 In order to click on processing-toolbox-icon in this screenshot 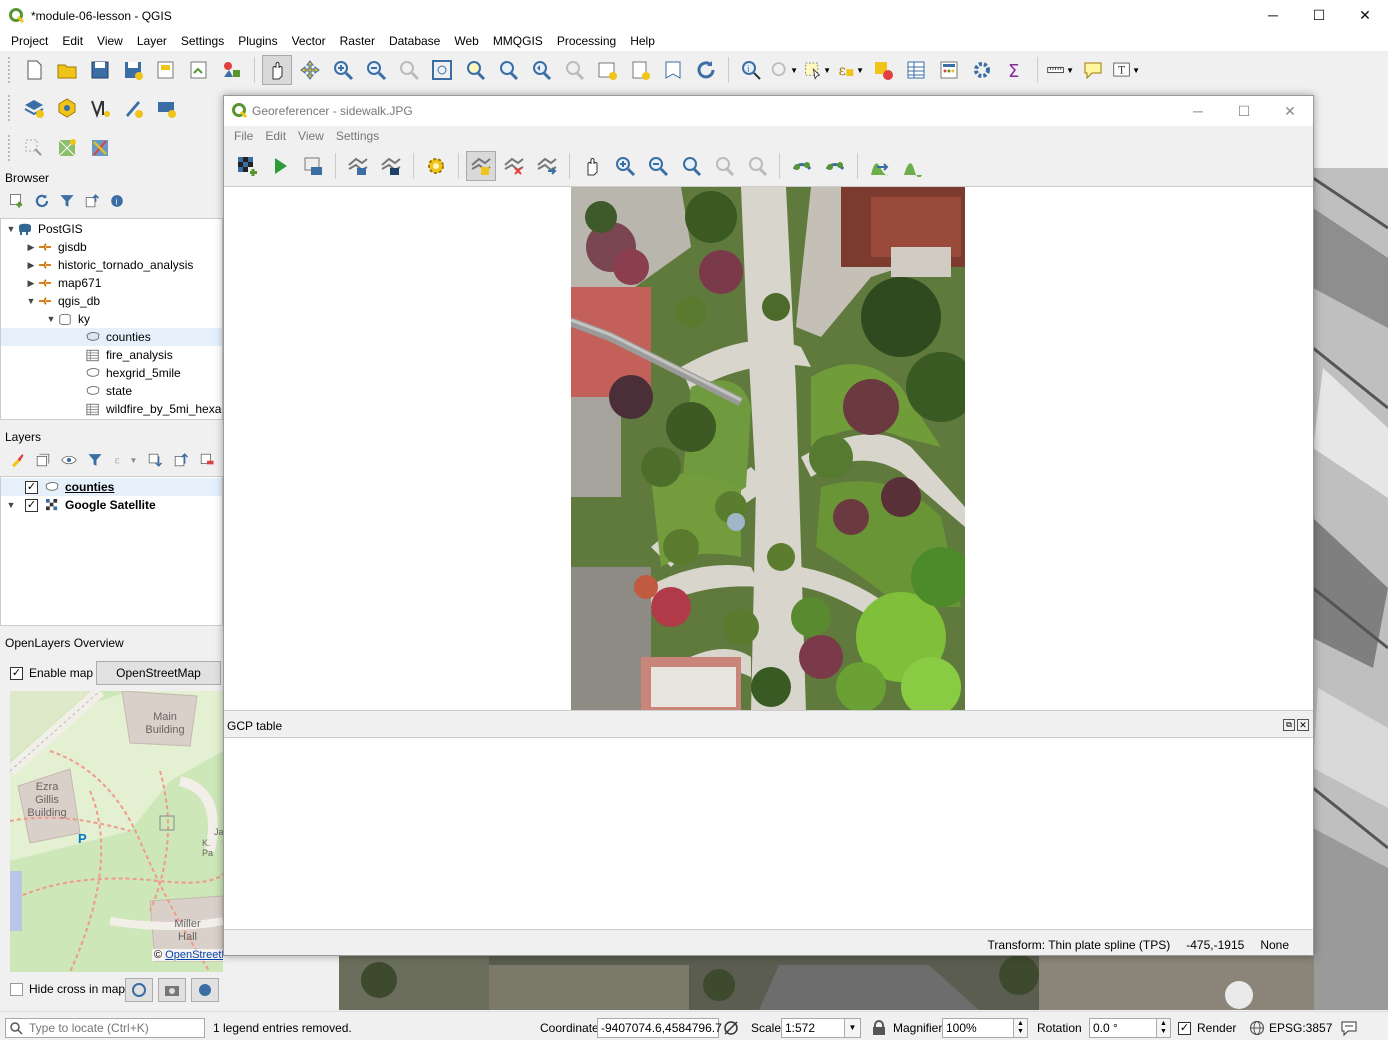, I will do `click(982, 70)`.